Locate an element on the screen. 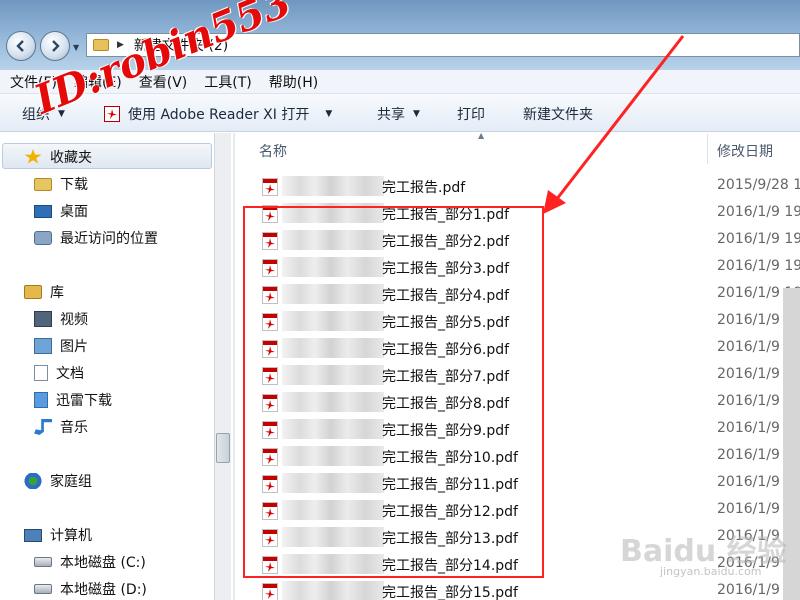 This screenshot has width=800, height=600. nav-item-videos: 视频 is located at coordinates (61, 319).